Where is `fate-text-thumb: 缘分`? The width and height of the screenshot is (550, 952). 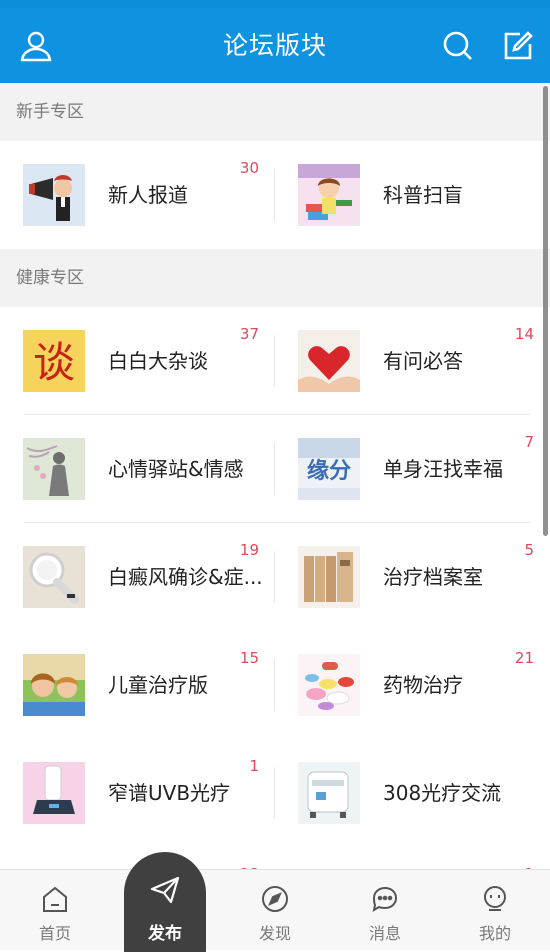
fate-text-thumb: 缘分 is located at coordinates (329, 469).